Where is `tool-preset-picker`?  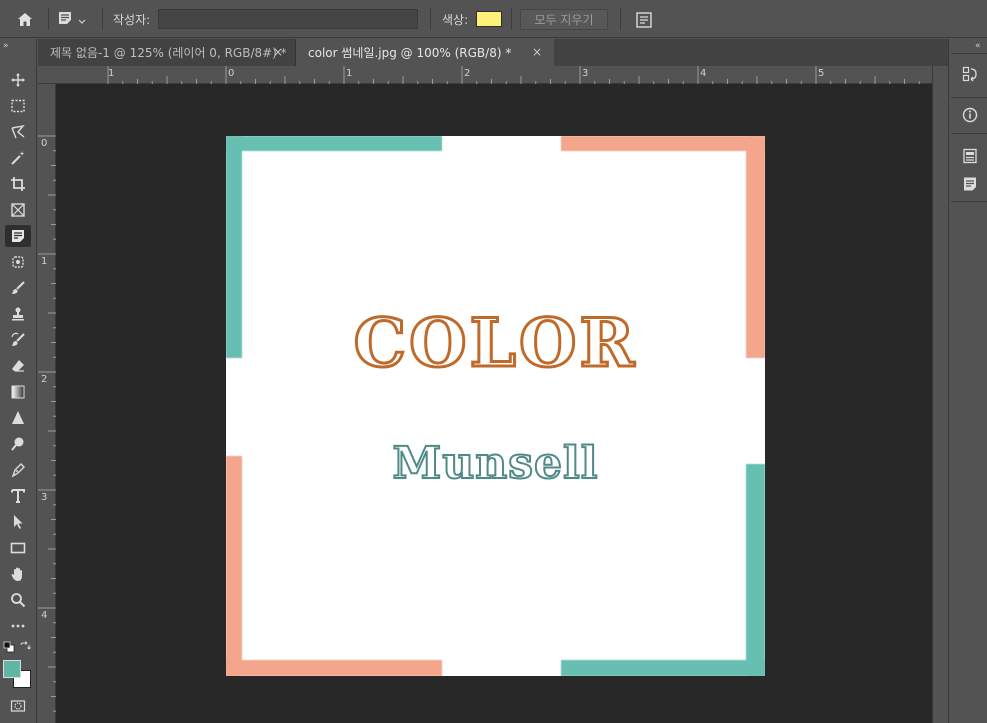 tool-preset-picker is located at coordinates (78, 19).